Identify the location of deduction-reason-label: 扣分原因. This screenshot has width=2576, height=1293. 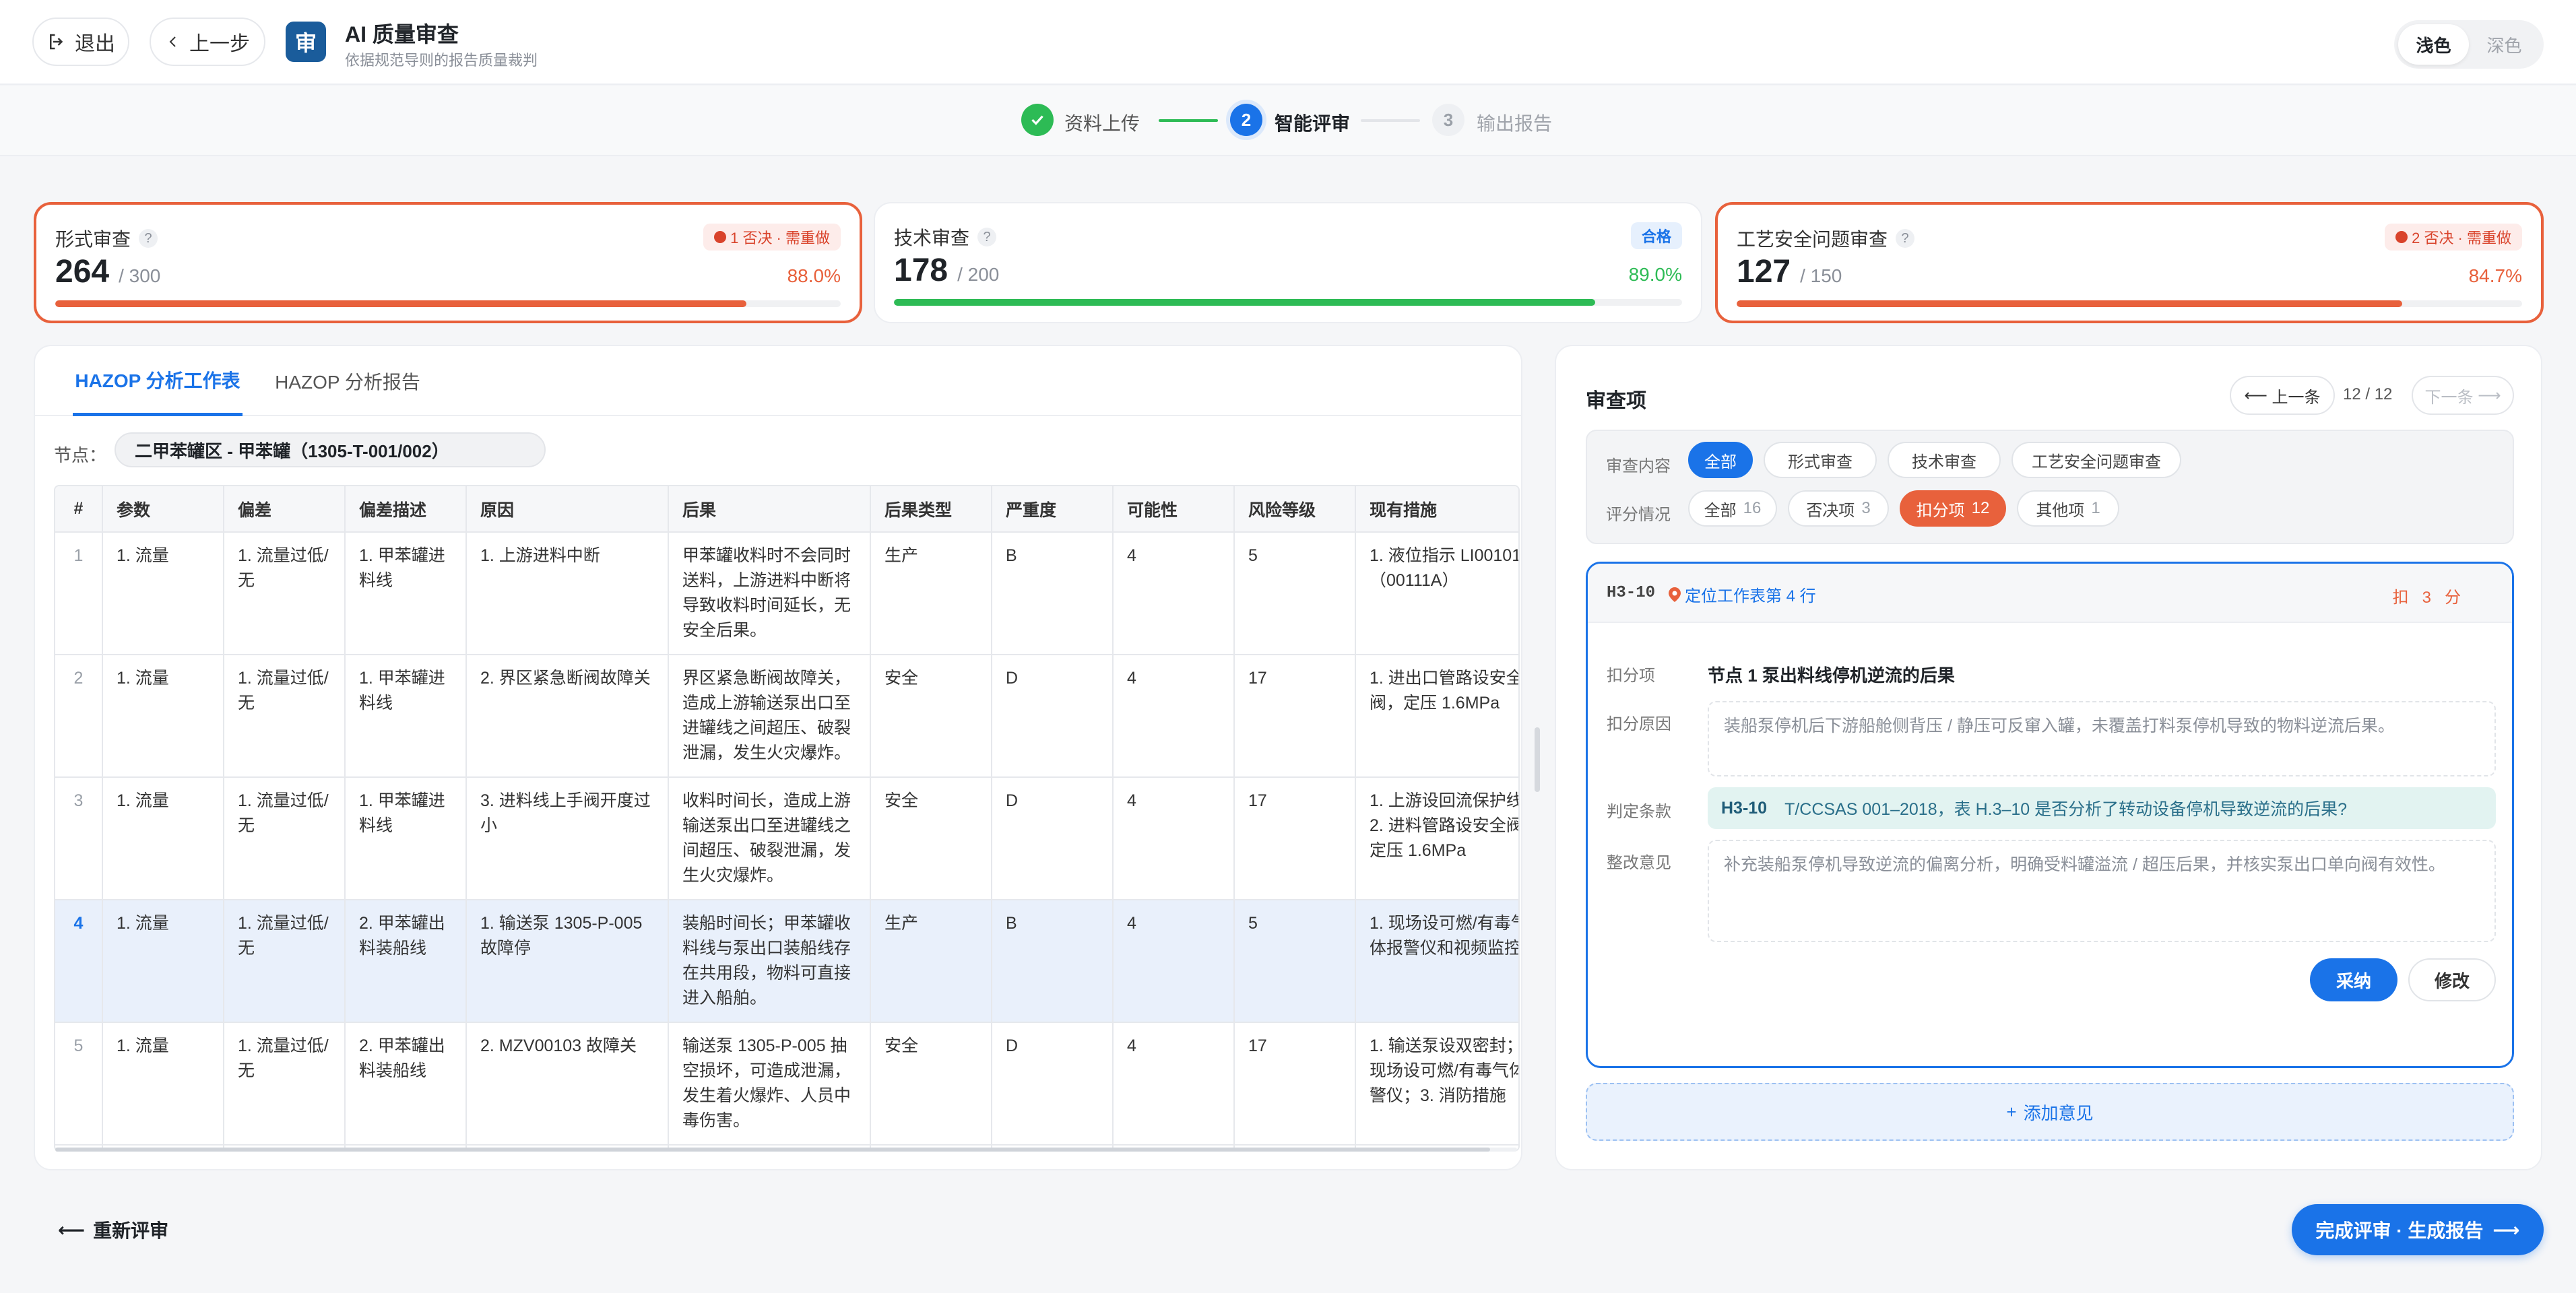
(1639, 724).